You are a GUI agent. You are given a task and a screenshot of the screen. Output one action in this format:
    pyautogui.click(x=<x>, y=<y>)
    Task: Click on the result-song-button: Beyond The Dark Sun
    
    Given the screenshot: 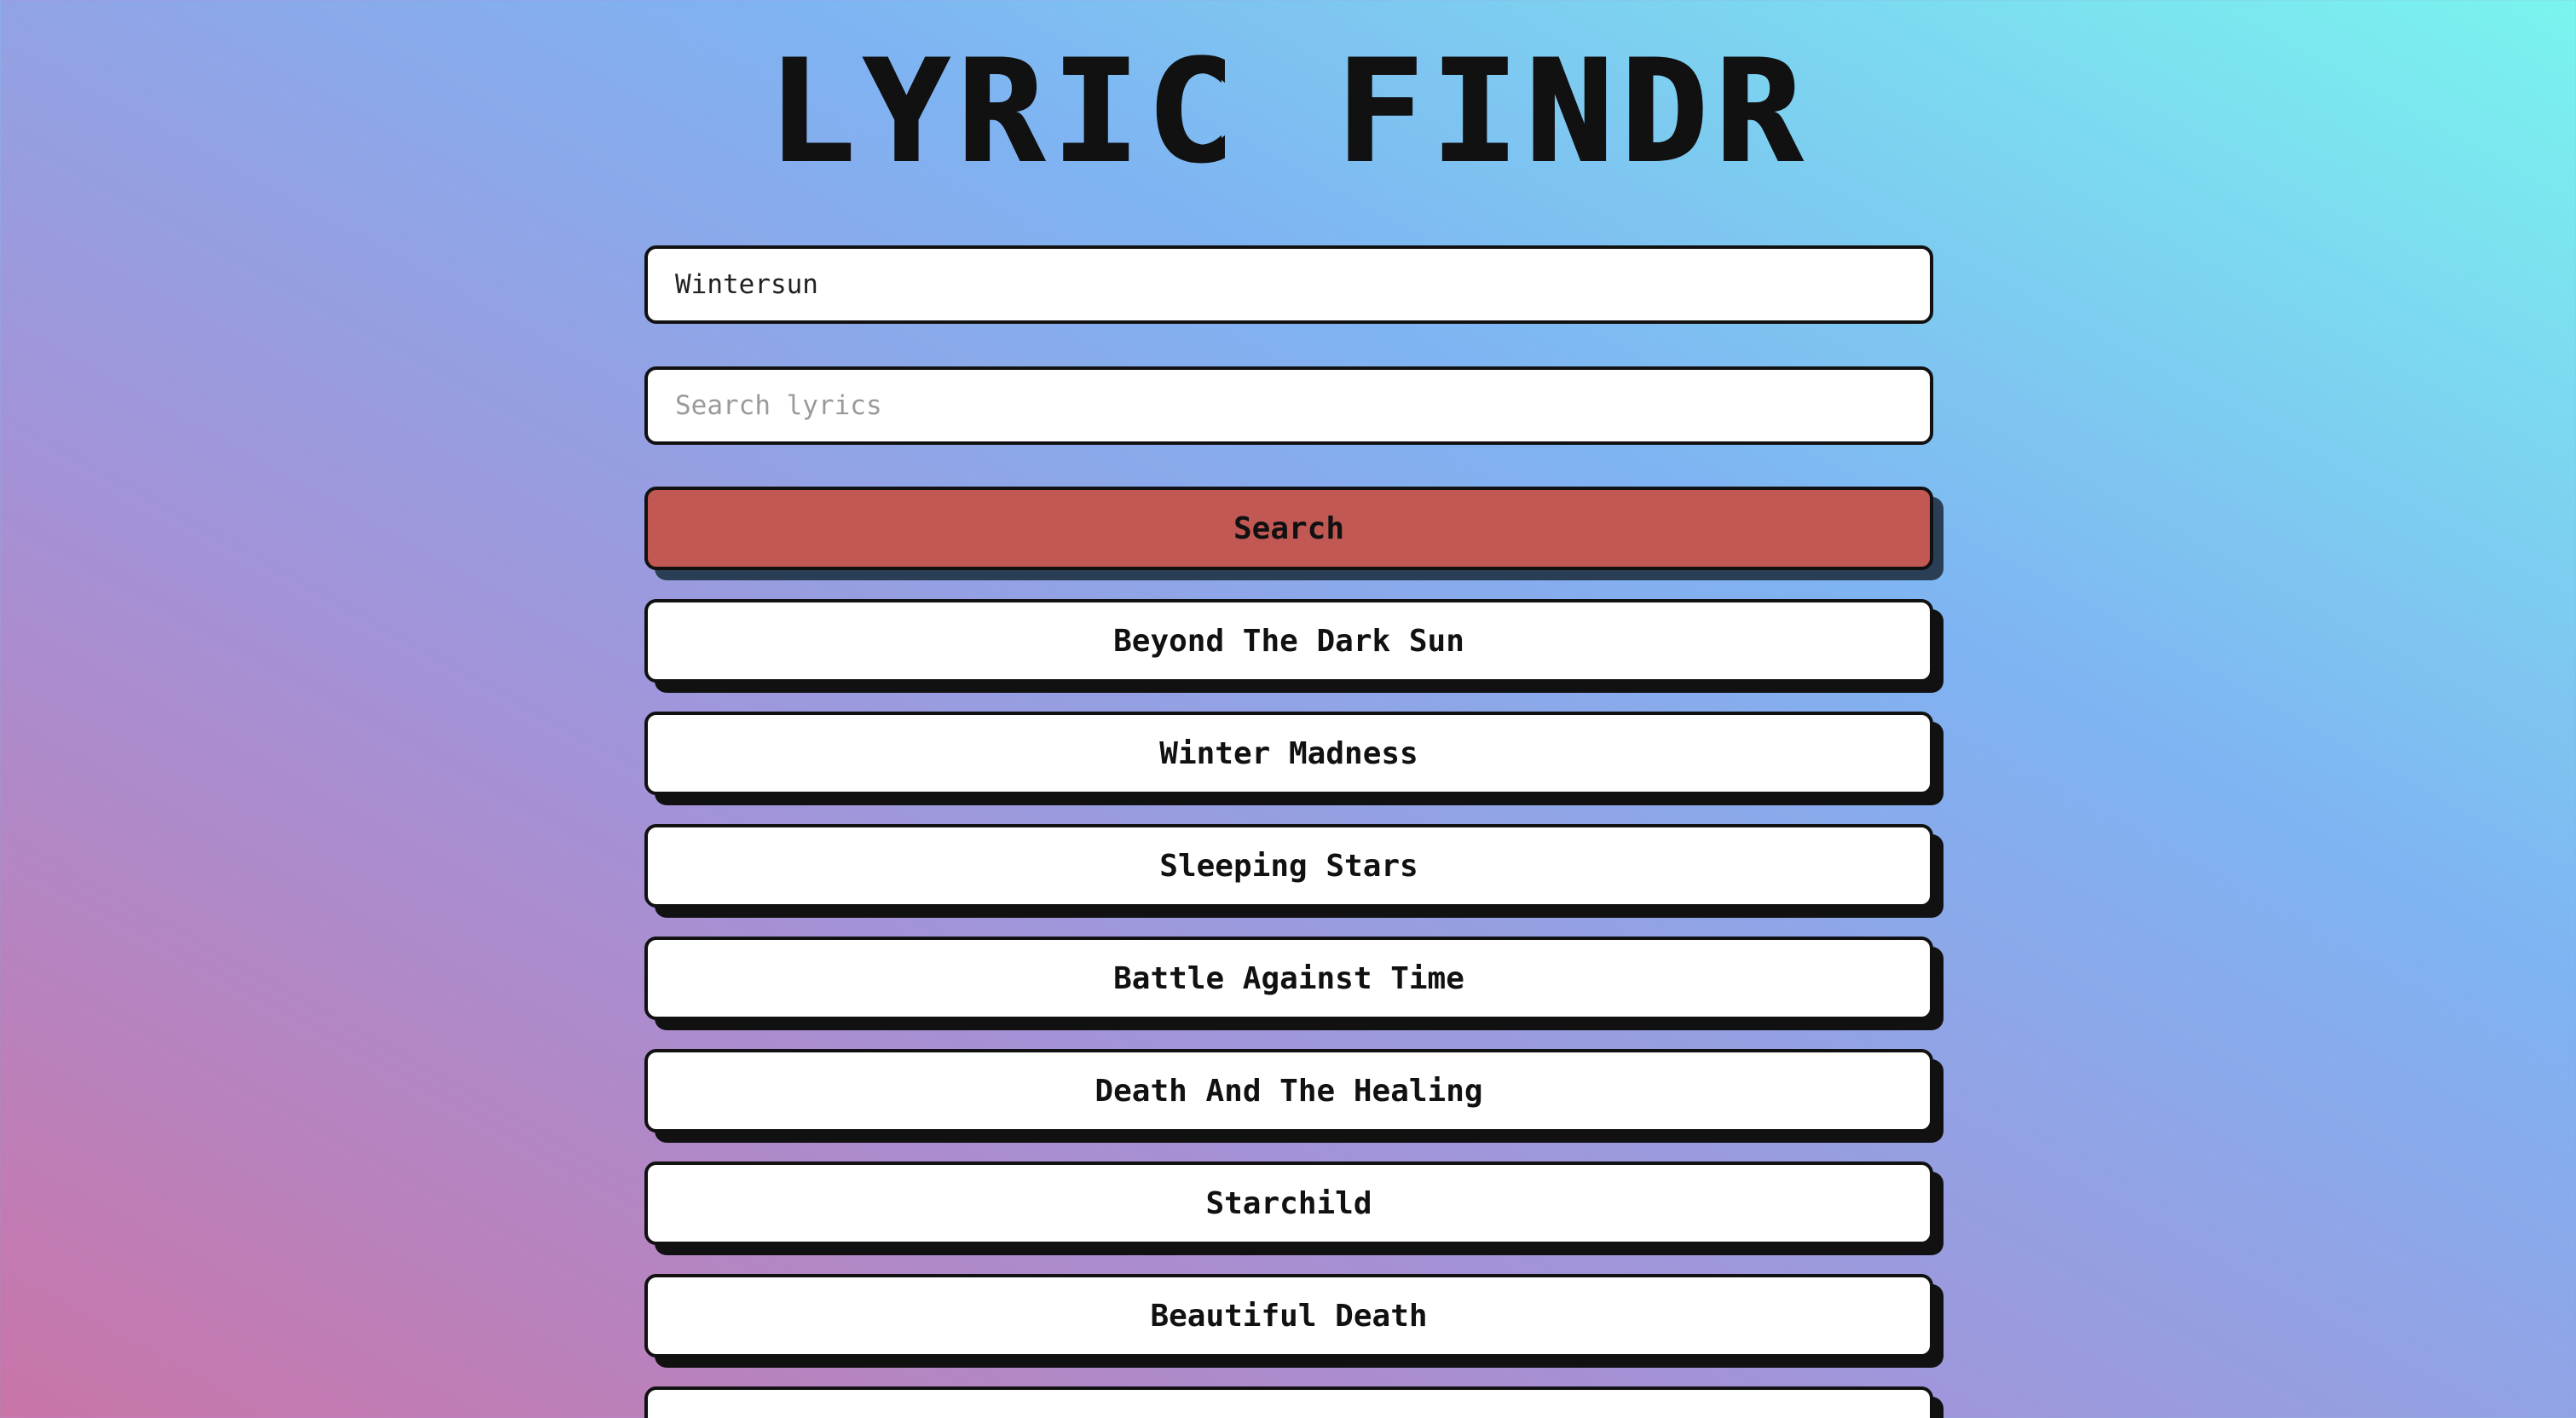 What is the action you would take?
    pyautogui.click(x=1288, y=641)
    